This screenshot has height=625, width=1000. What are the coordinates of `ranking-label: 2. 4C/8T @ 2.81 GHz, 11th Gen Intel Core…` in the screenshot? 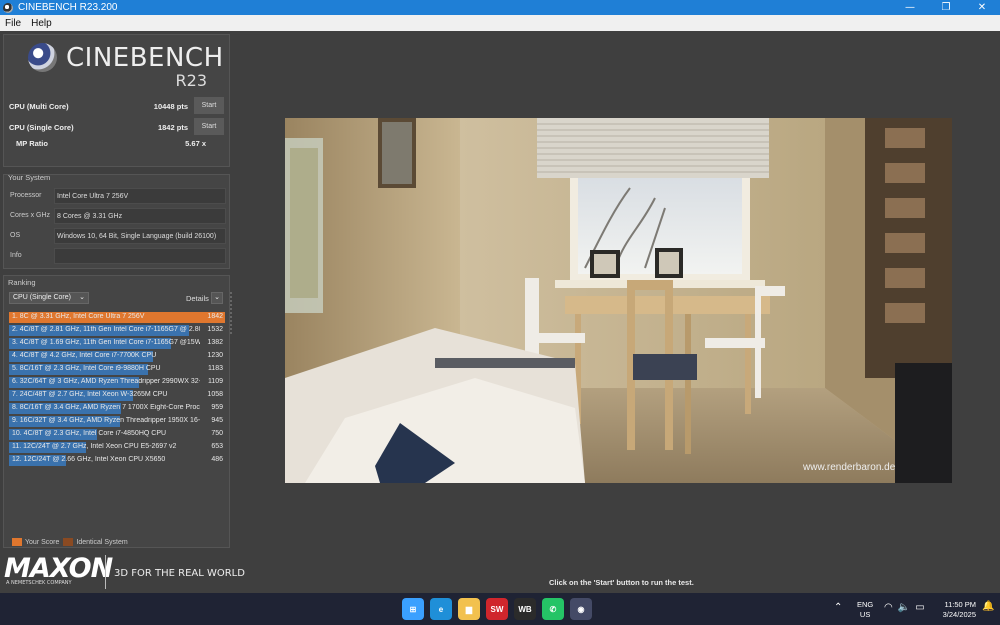 It's located at (106, 329).